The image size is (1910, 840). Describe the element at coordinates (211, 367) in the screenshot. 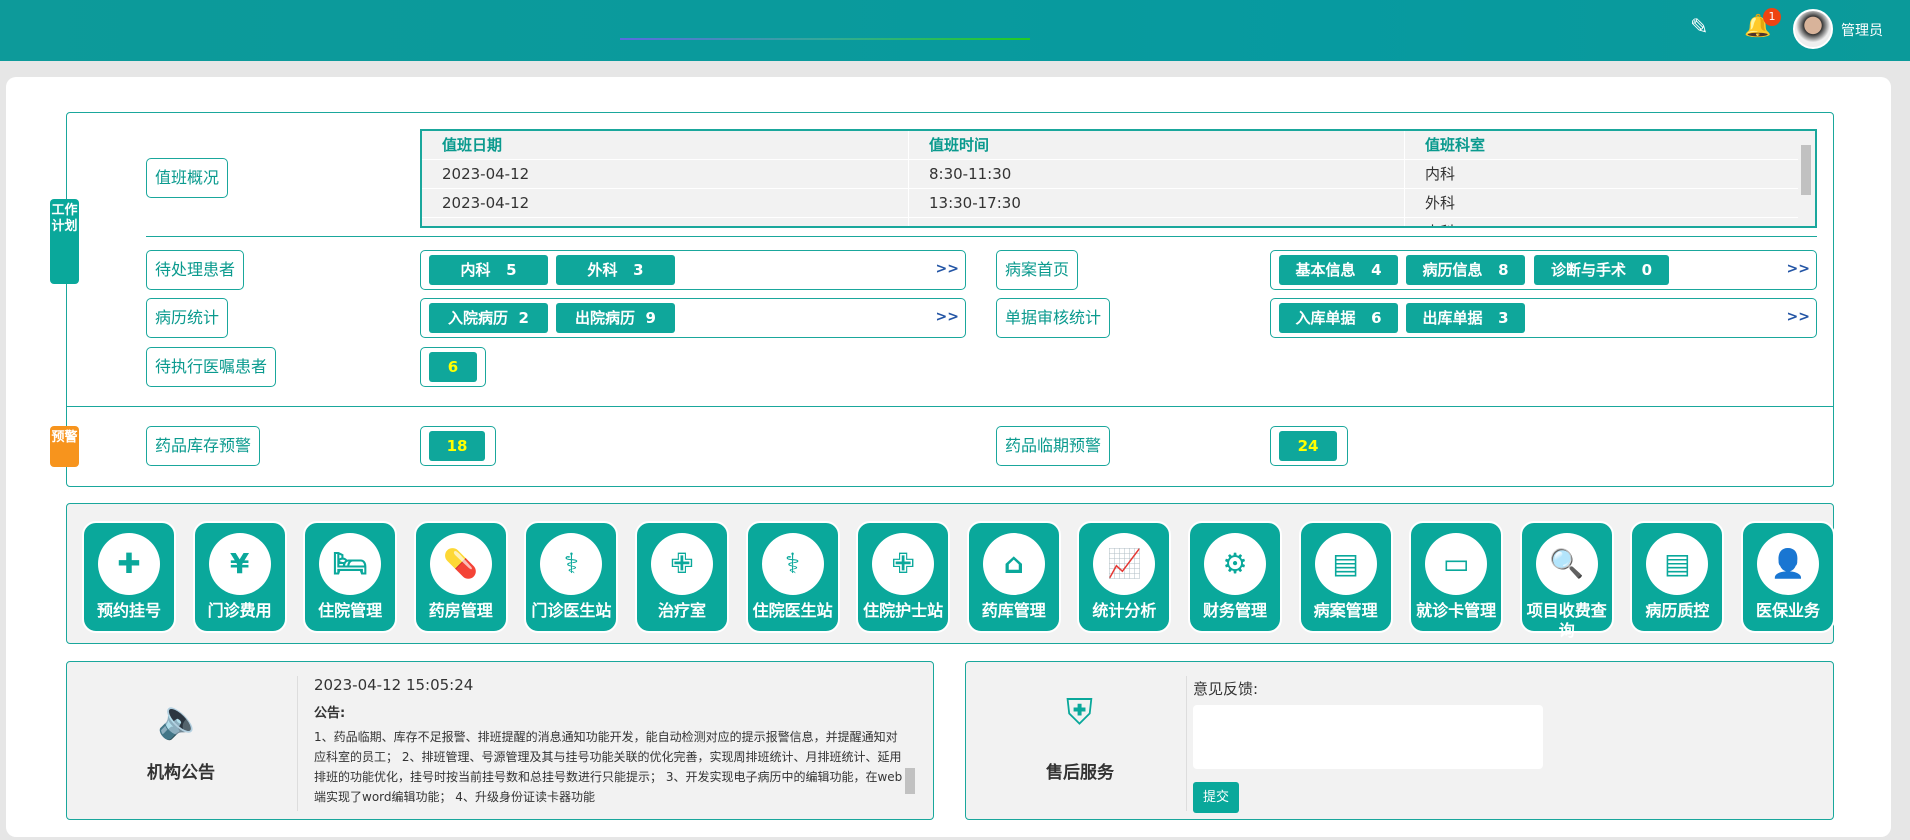

I see `pending-orders-label: 待执行医嘱患者` at that location.